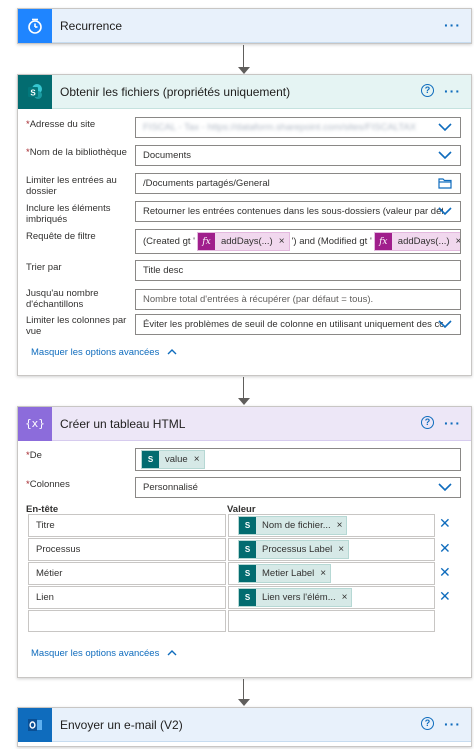  Describe the element at coordinates (127, 597) in the screenshot. I see `header-cell: Lien` at that location.